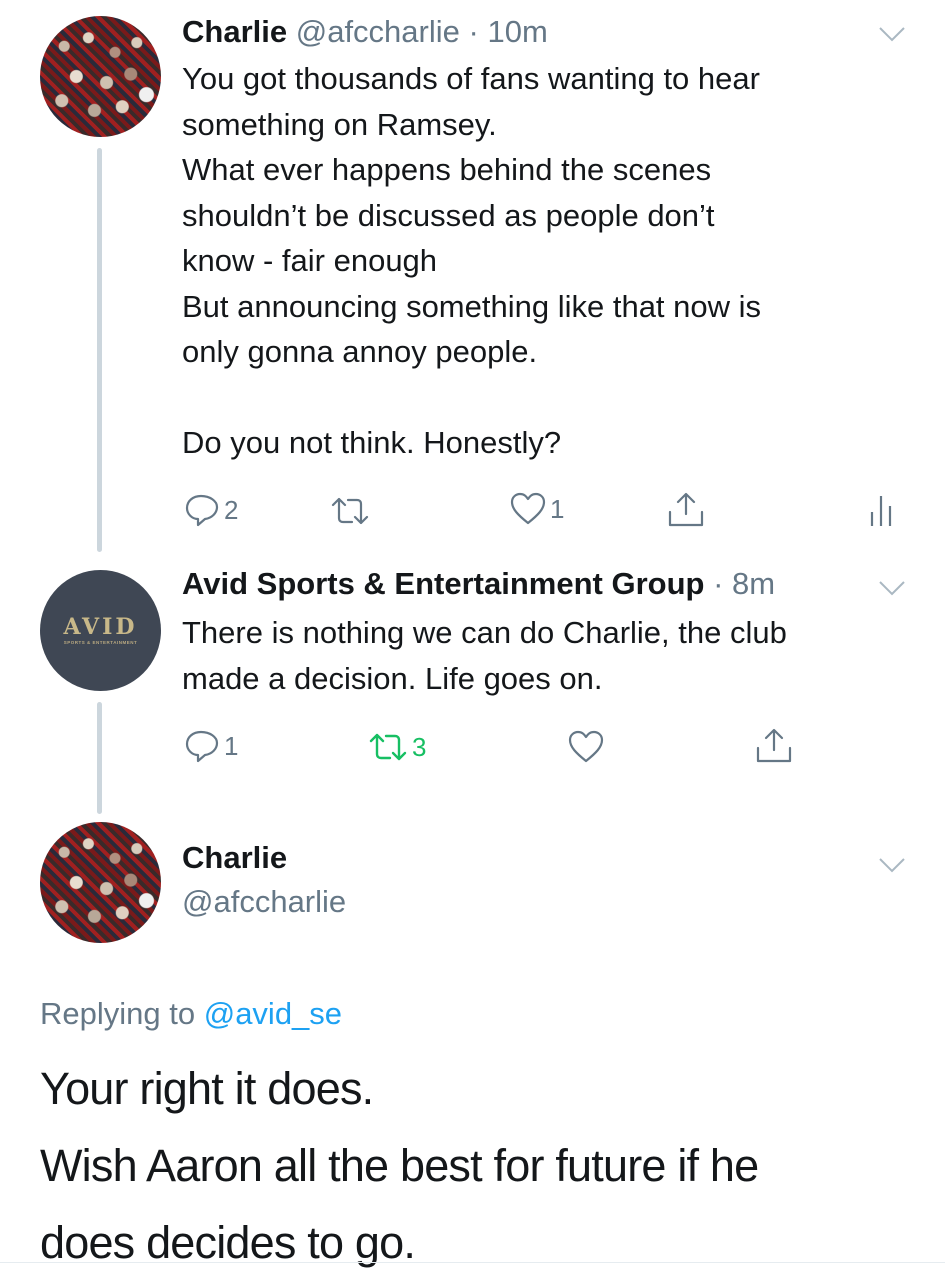 Image resolution: width=945 pixels, height=1277 pixels. What do you see at coordinates (264, 902) in the screenshot?
I see `focused-author-handle: @afccharlie` at bounding box center [264, 902].